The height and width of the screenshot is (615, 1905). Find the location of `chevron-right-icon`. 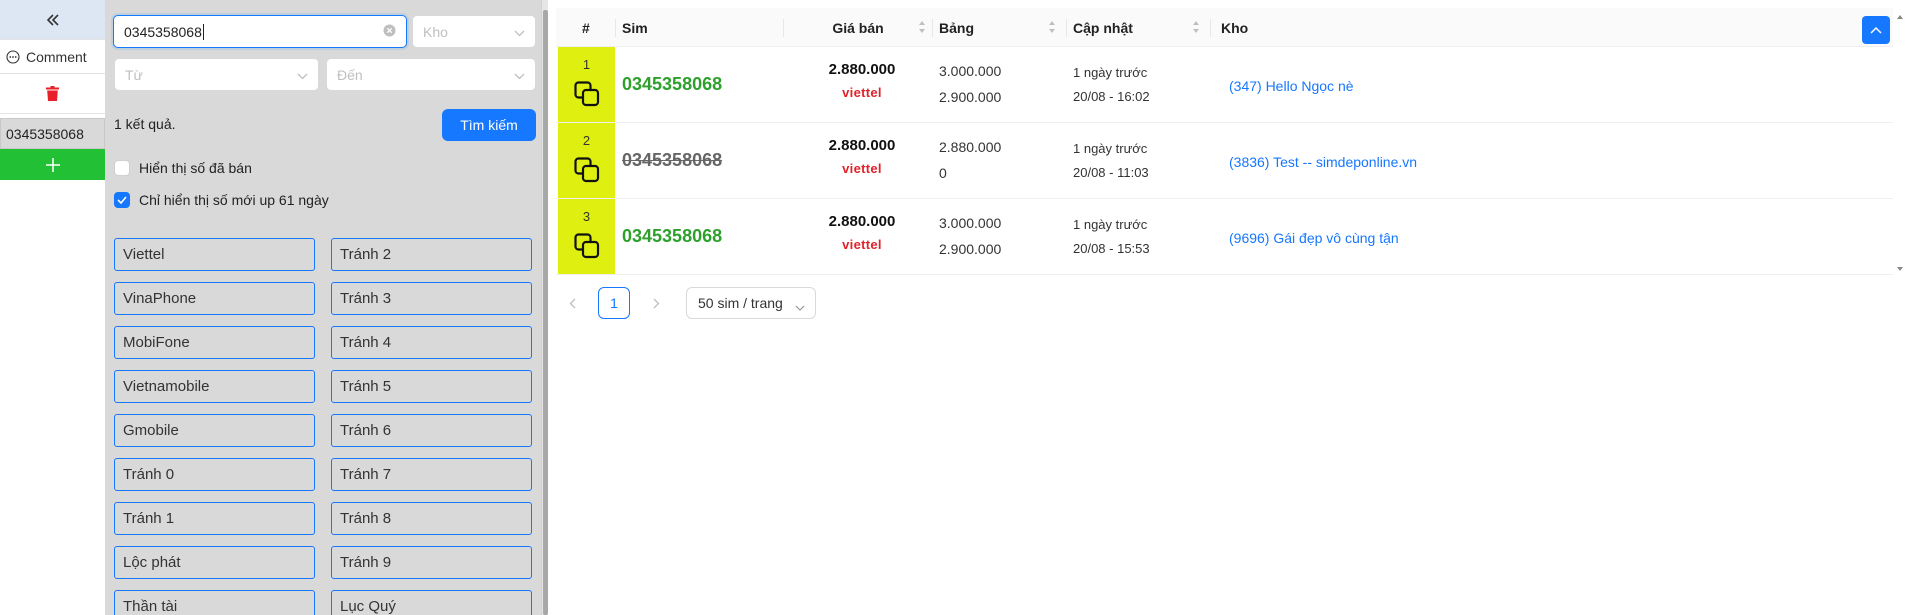

chevron-right-icon is located at coordinates (656, 303).